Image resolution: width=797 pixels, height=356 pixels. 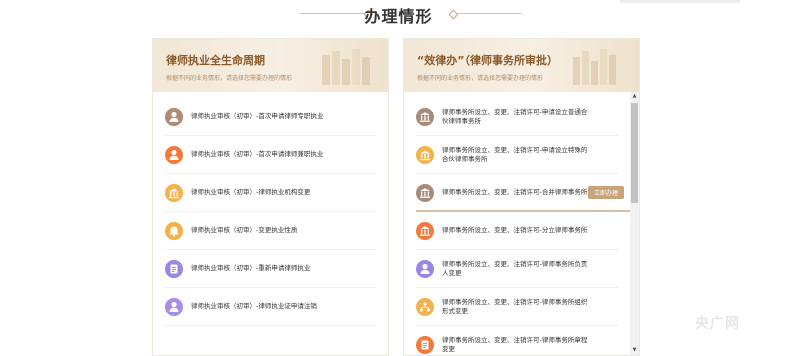 What do you see at coordinates (634, 350) in the screenshot?
I see `scroll-down-icon: ▼` at bounding box center [634, 350].